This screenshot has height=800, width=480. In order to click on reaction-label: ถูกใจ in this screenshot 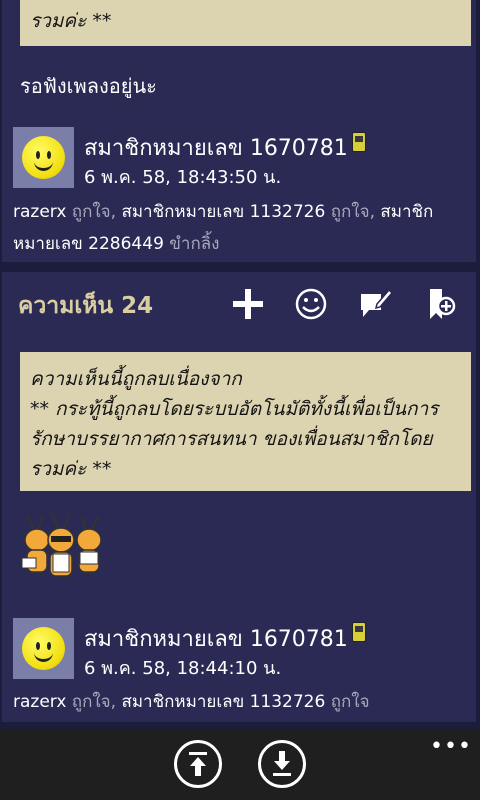, I will do `click(350, 702)`.